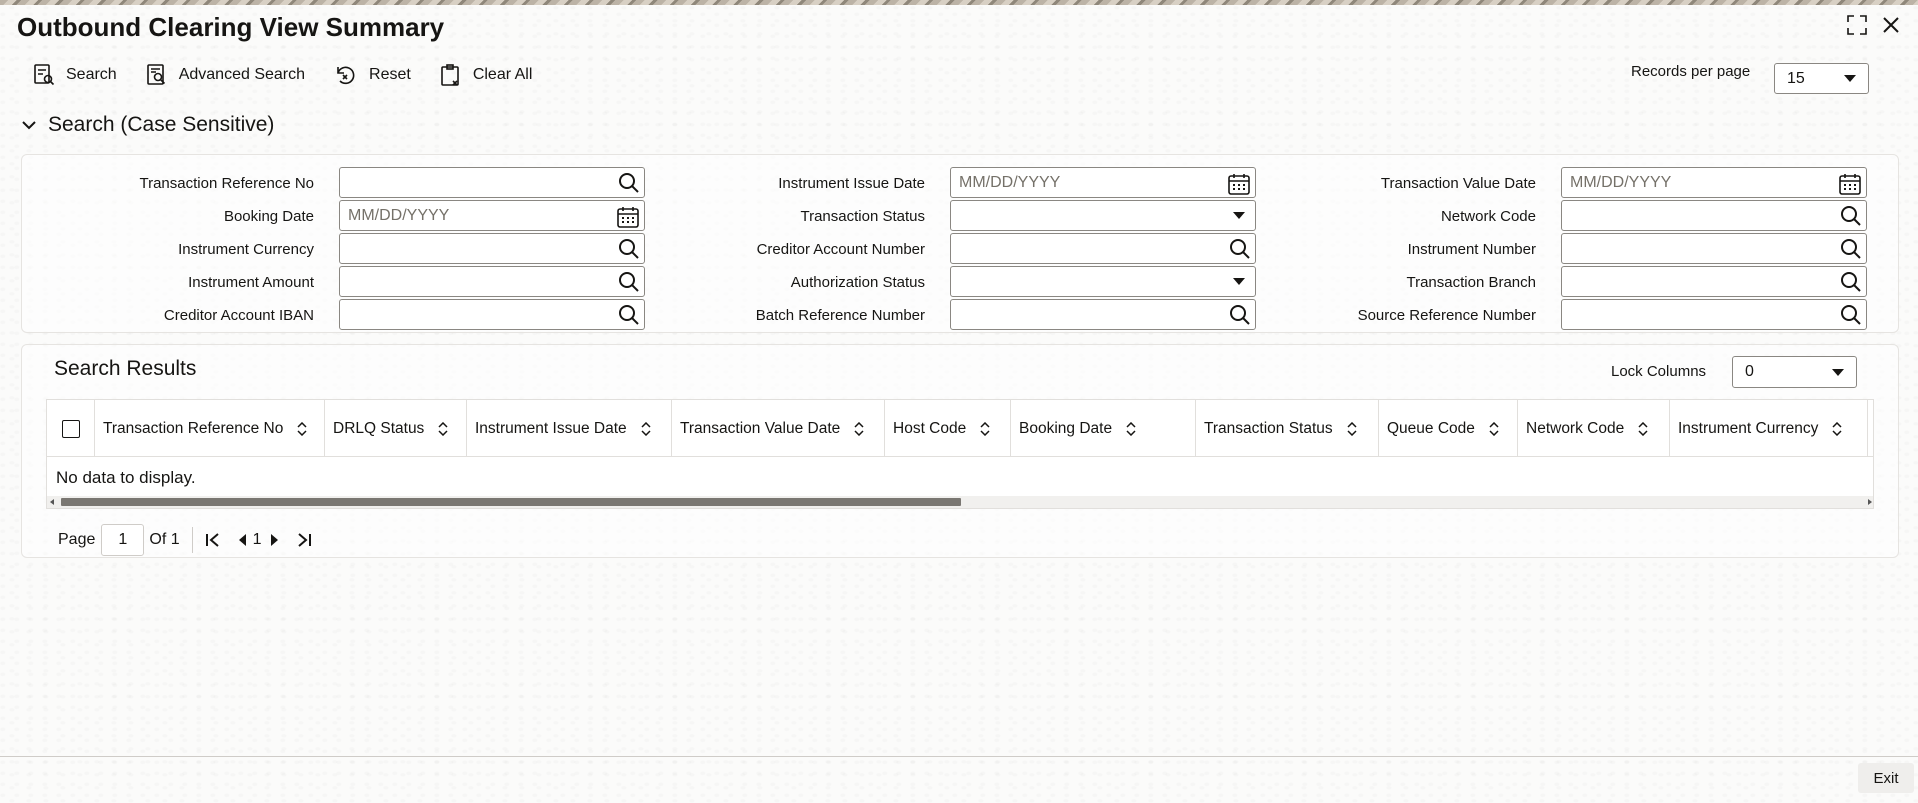 This screenshot has height=803, width=1918. Describe the element at coordinates (492, 248) in the screenshot. I see `instrument-currency-input` at that location.